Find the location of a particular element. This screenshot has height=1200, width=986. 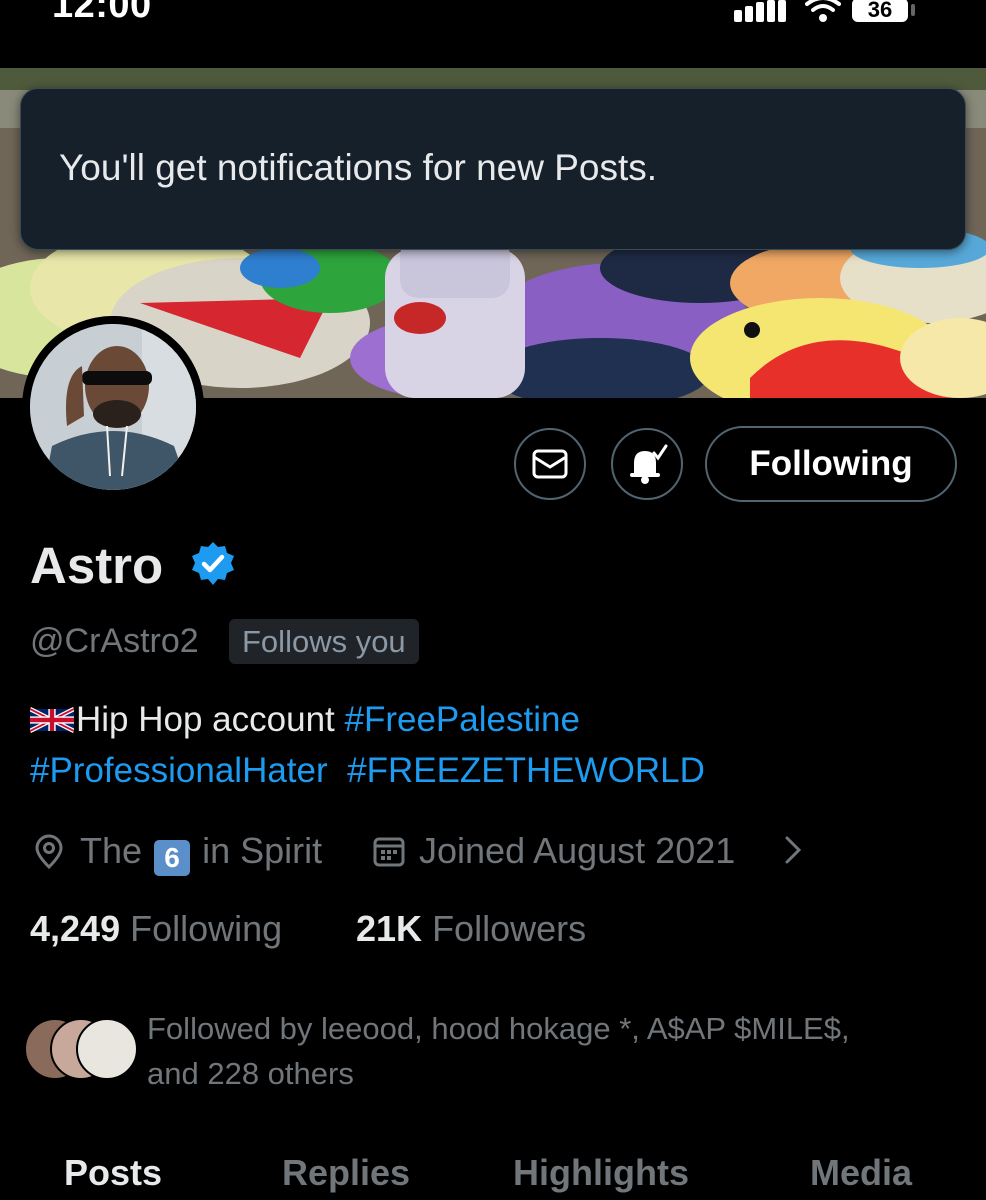

joined-date: Joined August 2021 is located at coordinates (577, 850).